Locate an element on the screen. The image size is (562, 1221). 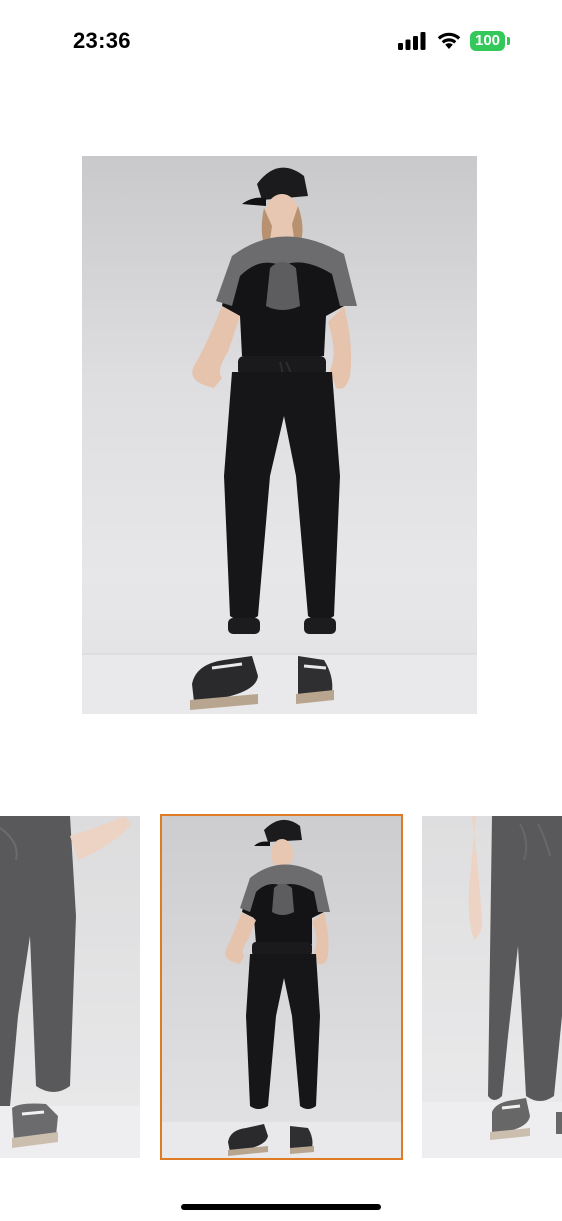
signal-icon is located at coordinates (412, 41).